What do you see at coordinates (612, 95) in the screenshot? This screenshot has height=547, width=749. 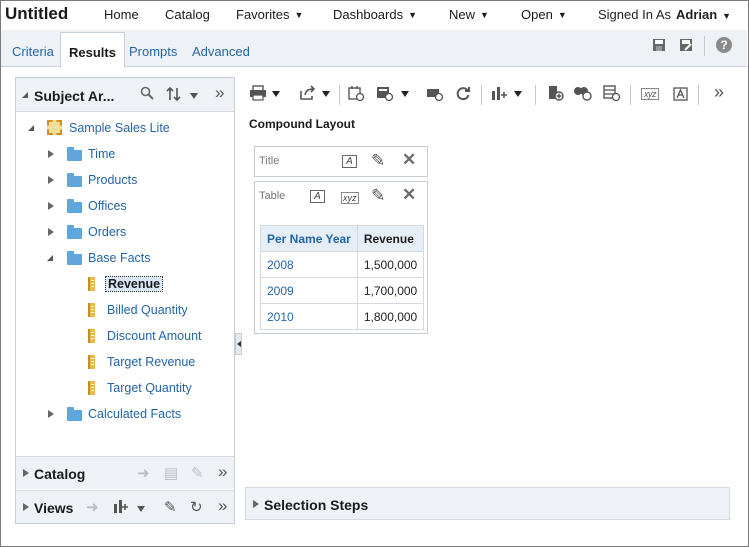 I see `new-calculated-measure-icon` at bounding box center [612, 95].